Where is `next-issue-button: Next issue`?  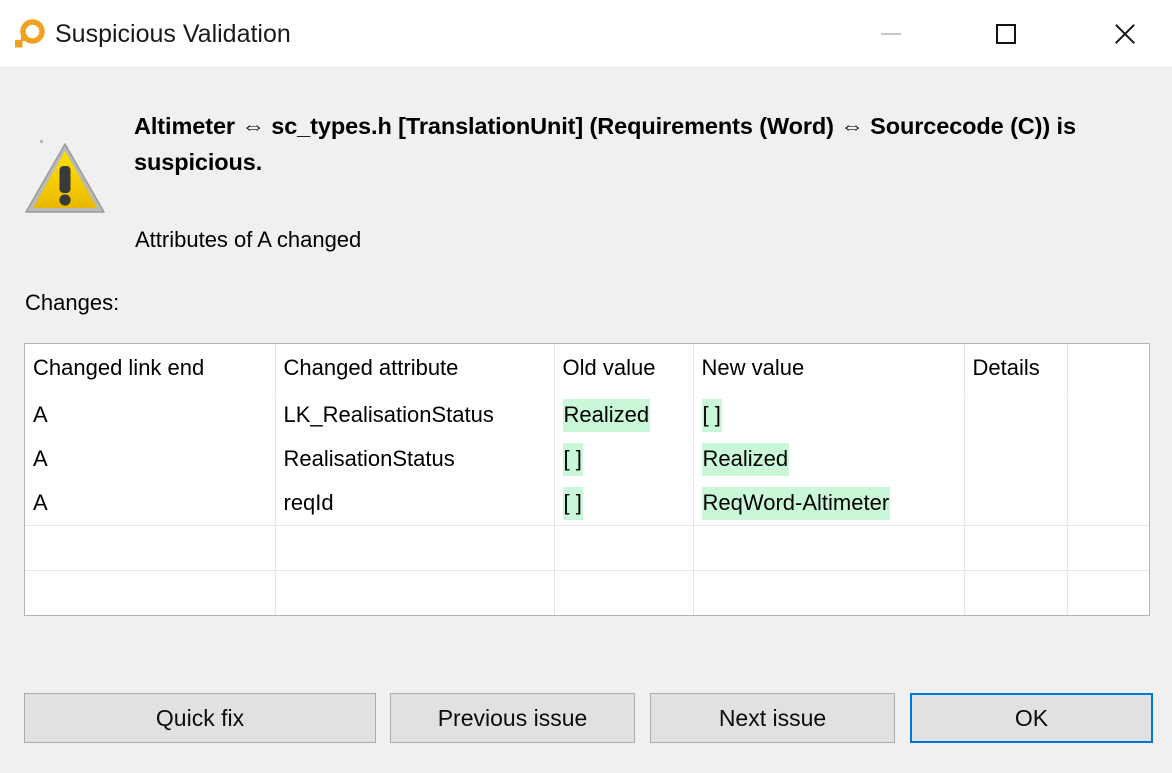 next-issue-button: Next issue is located at coordinates (772, 718).